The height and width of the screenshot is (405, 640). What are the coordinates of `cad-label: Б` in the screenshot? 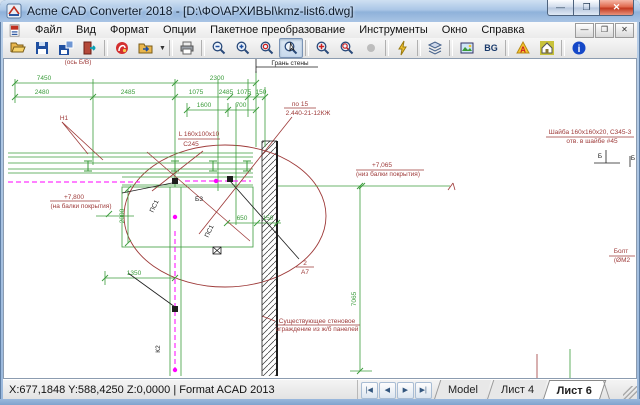 It's located at (600, 156).